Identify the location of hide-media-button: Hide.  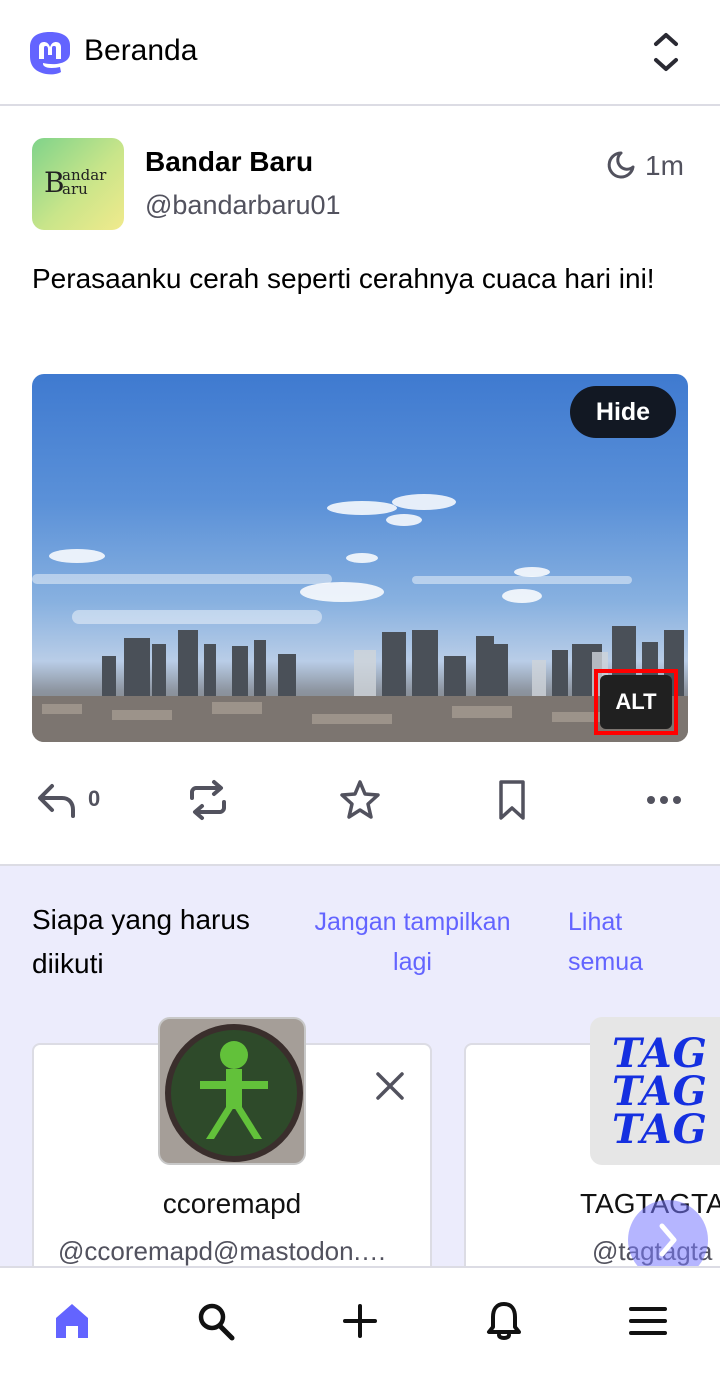
(623, 412).